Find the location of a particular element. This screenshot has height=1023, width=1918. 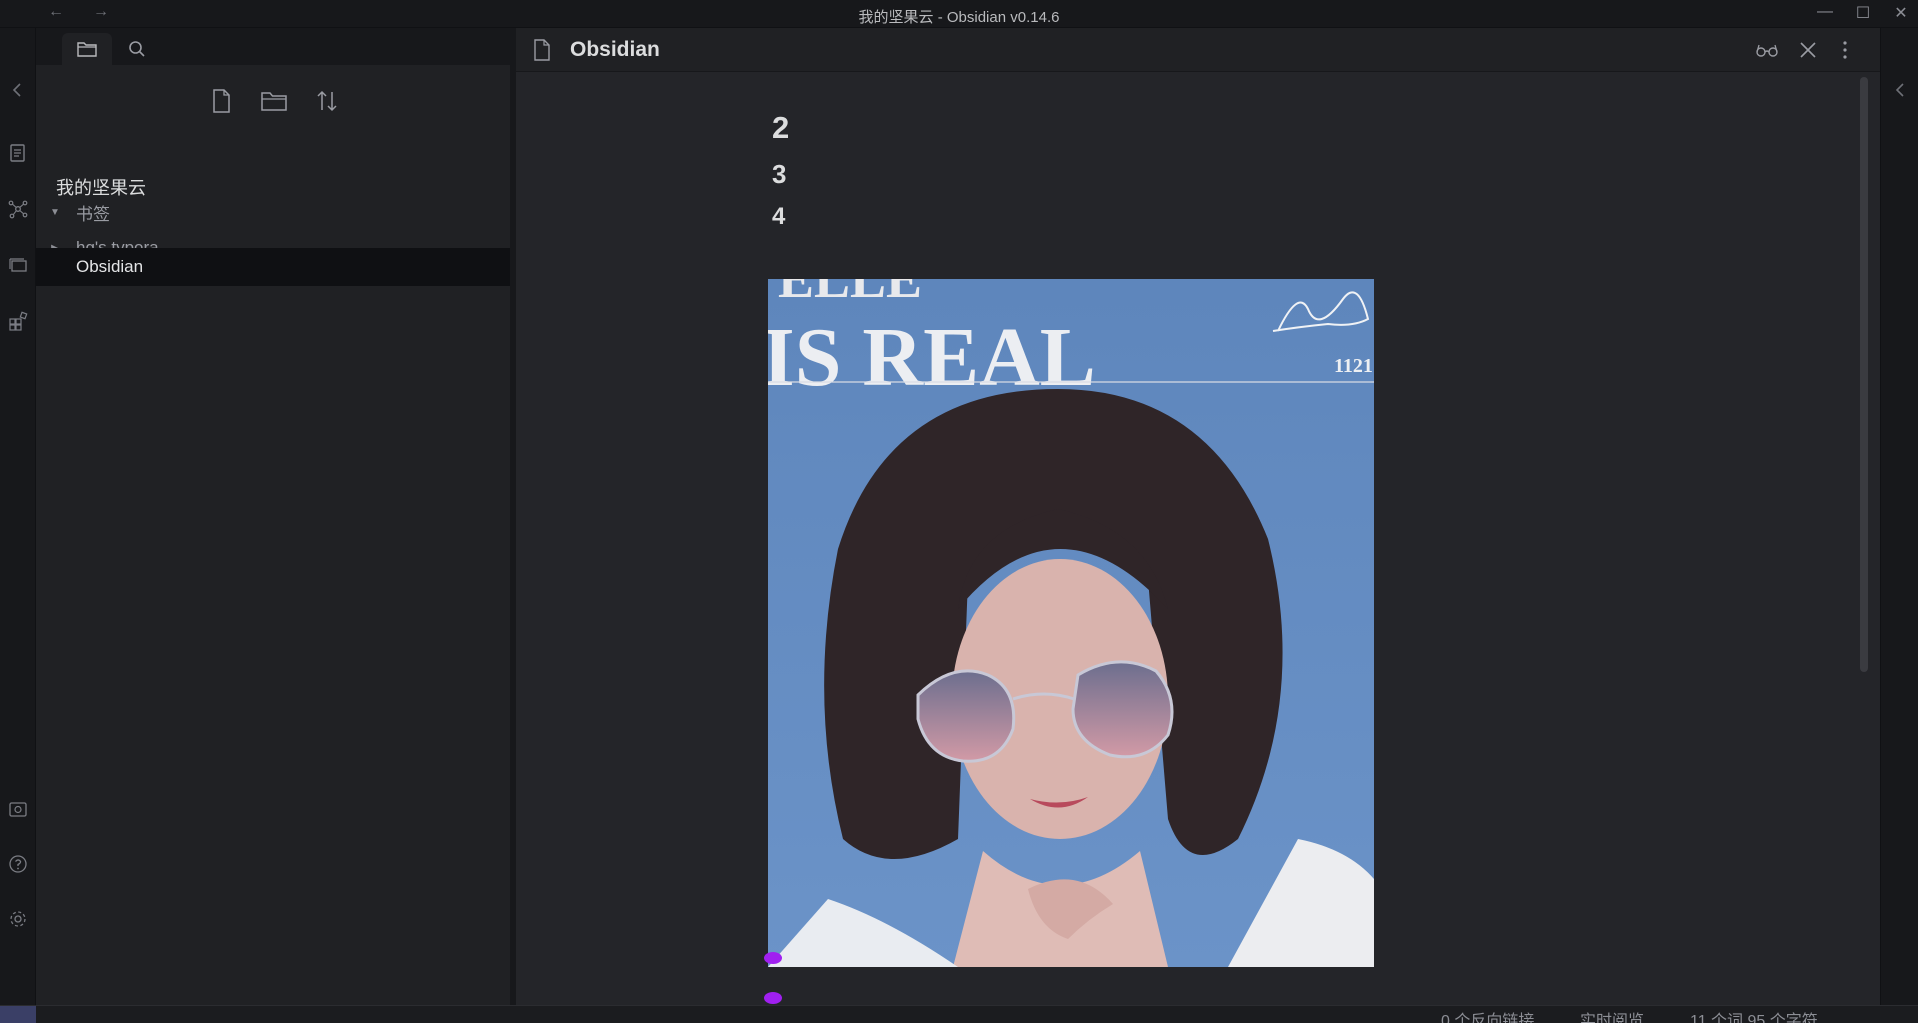

magazine-issue: 1121 is located at coordinates (1353, 366).